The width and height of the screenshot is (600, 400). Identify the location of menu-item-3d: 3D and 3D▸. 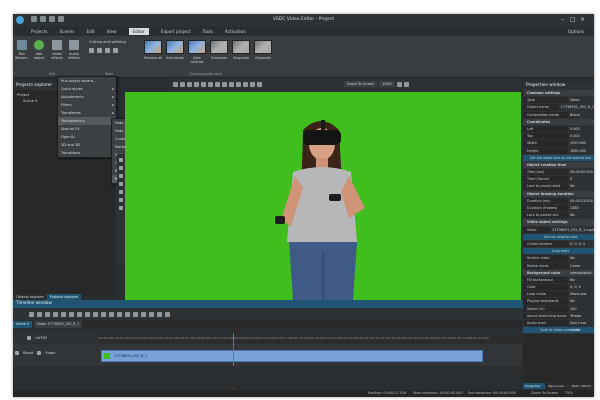
(87, 145).